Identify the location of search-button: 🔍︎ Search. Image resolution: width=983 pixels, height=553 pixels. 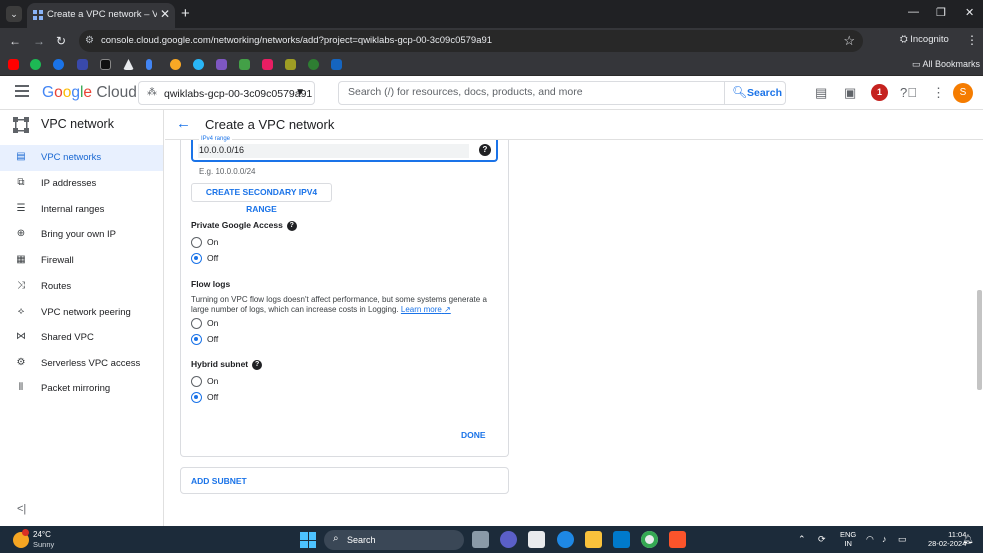
(754, 93).